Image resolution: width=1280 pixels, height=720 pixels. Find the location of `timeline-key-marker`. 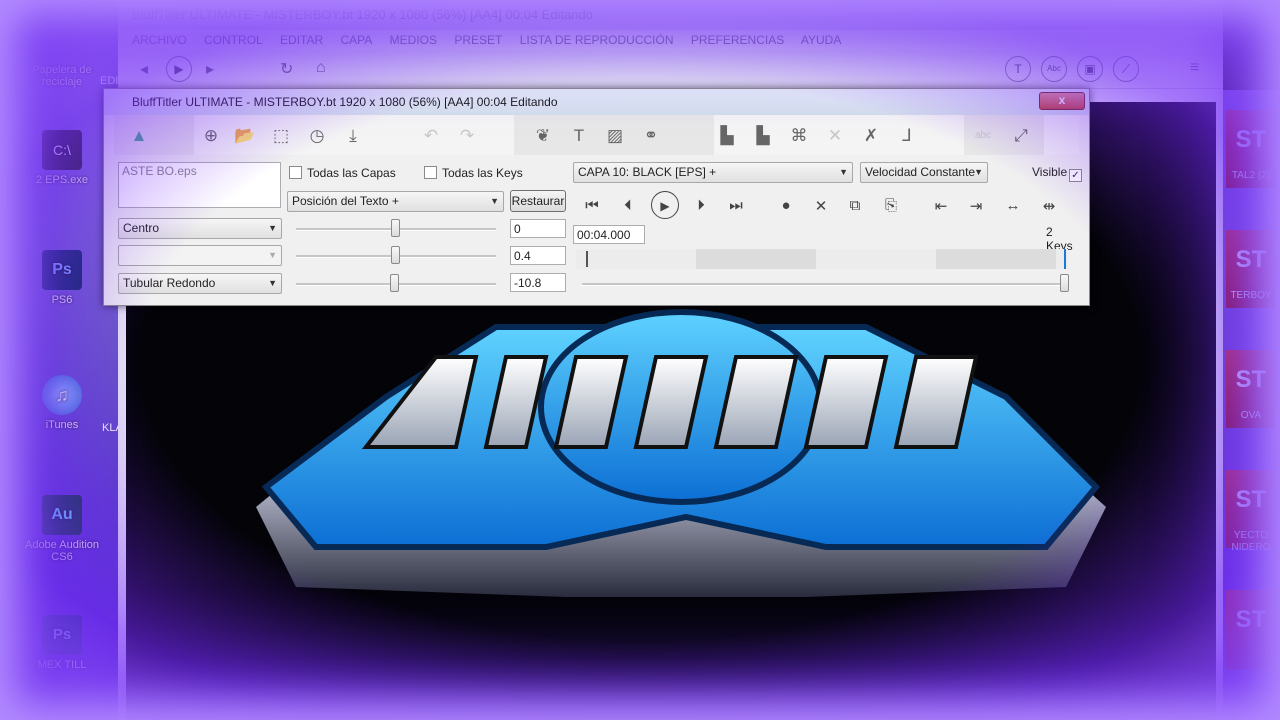

timeline-key-marker is located at coordinates (587, 259).